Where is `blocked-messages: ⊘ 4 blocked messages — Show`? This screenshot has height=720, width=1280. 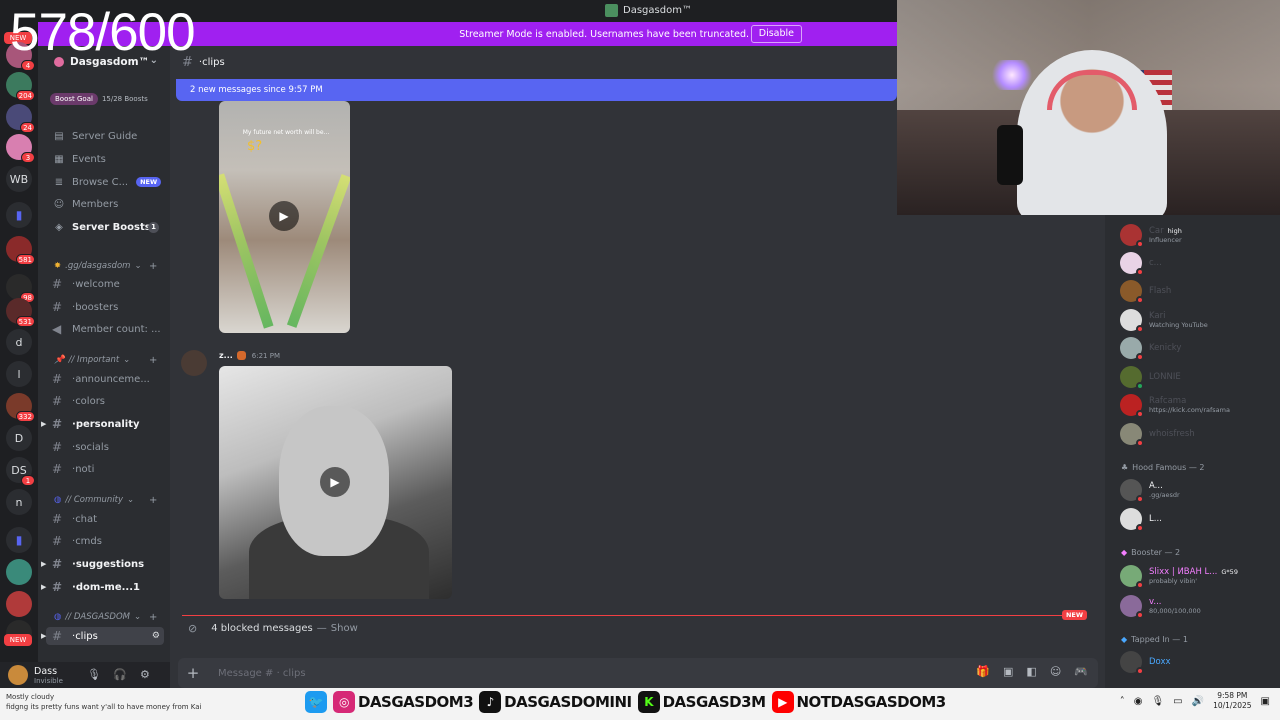
blocked-messages: ⊘ 4 blocked messages — Show is located at coordinates (273, 628).